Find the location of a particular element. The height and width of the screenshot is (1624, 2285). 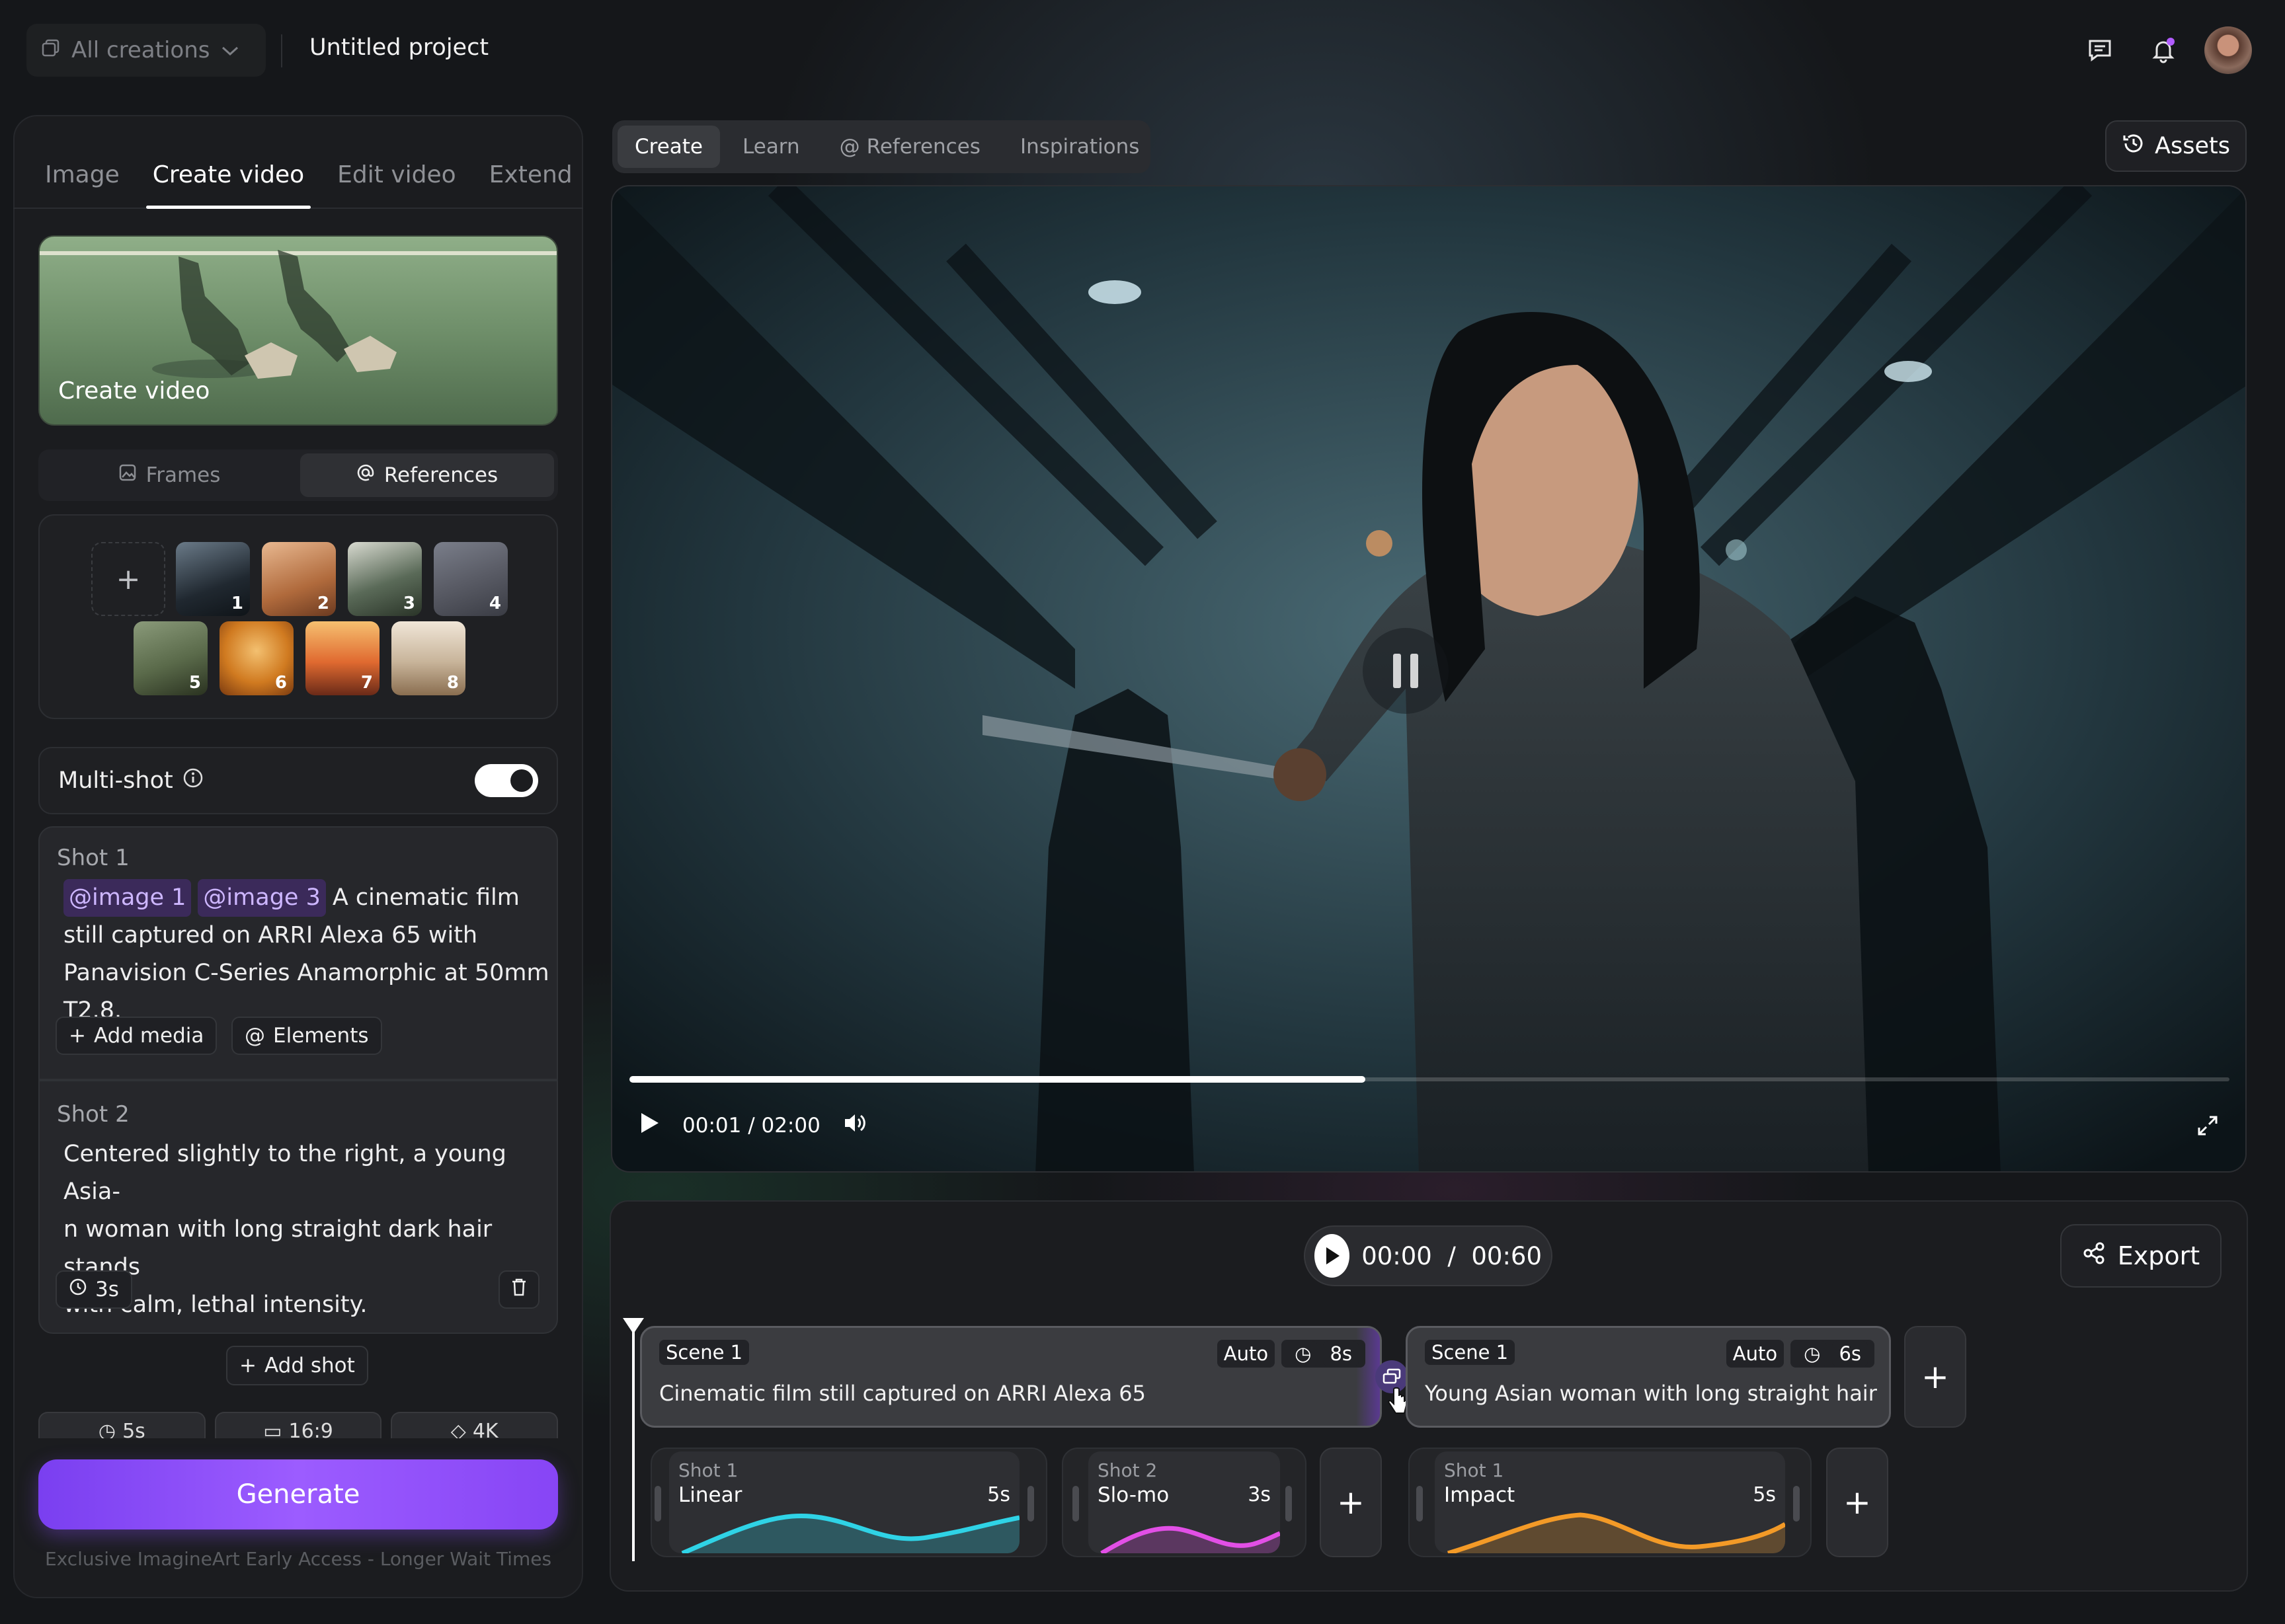

elements-button: @ Elements is located at coordinates (307, 1036).